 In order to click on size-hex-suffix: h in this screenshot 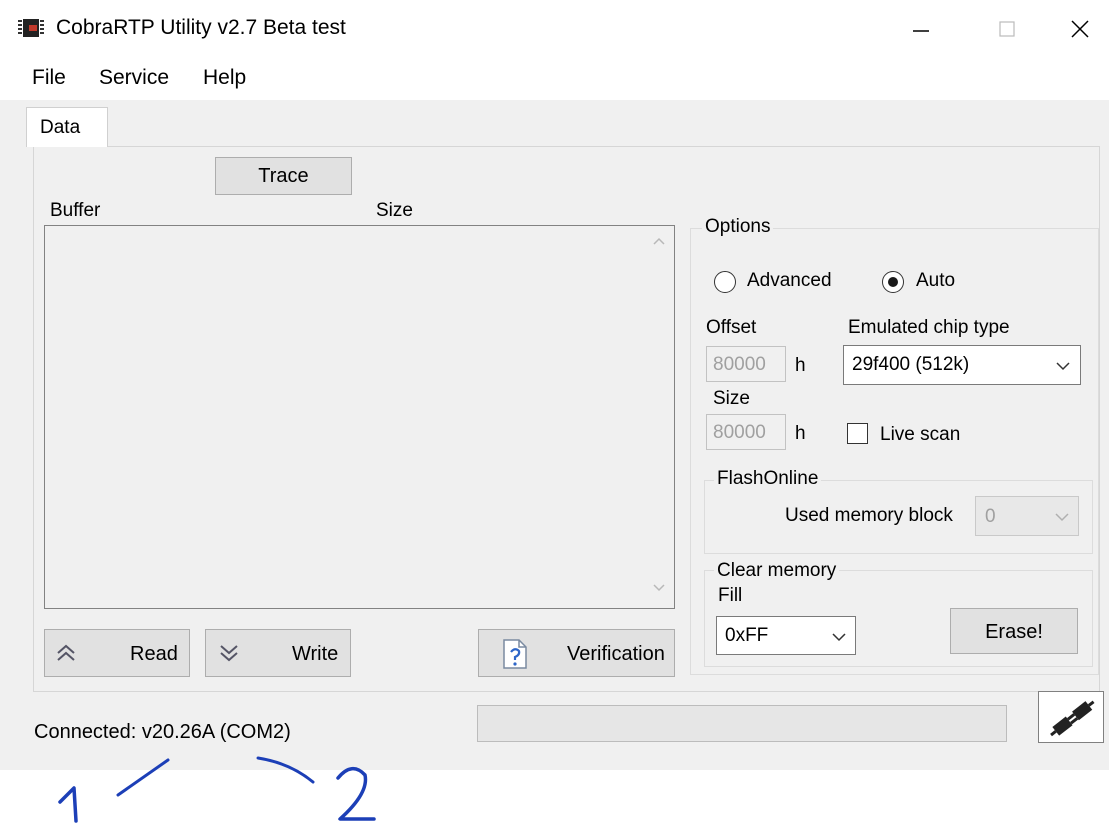, I will do `click(800, 433)`.